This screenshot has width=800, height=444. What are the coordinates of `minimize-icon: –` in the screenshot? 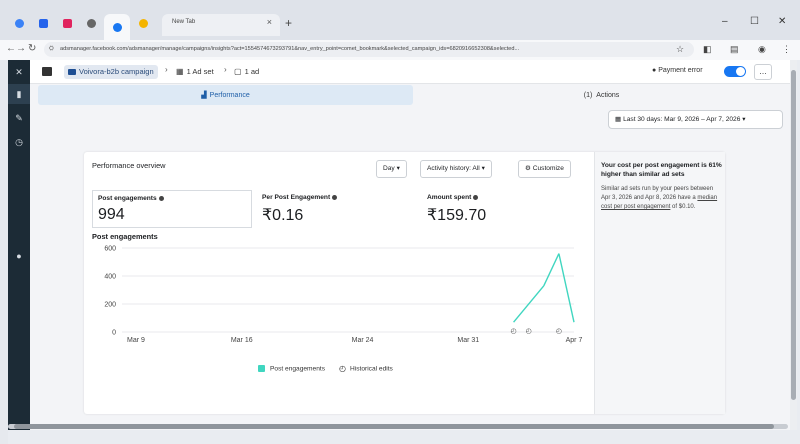 It's located at (725, 21).